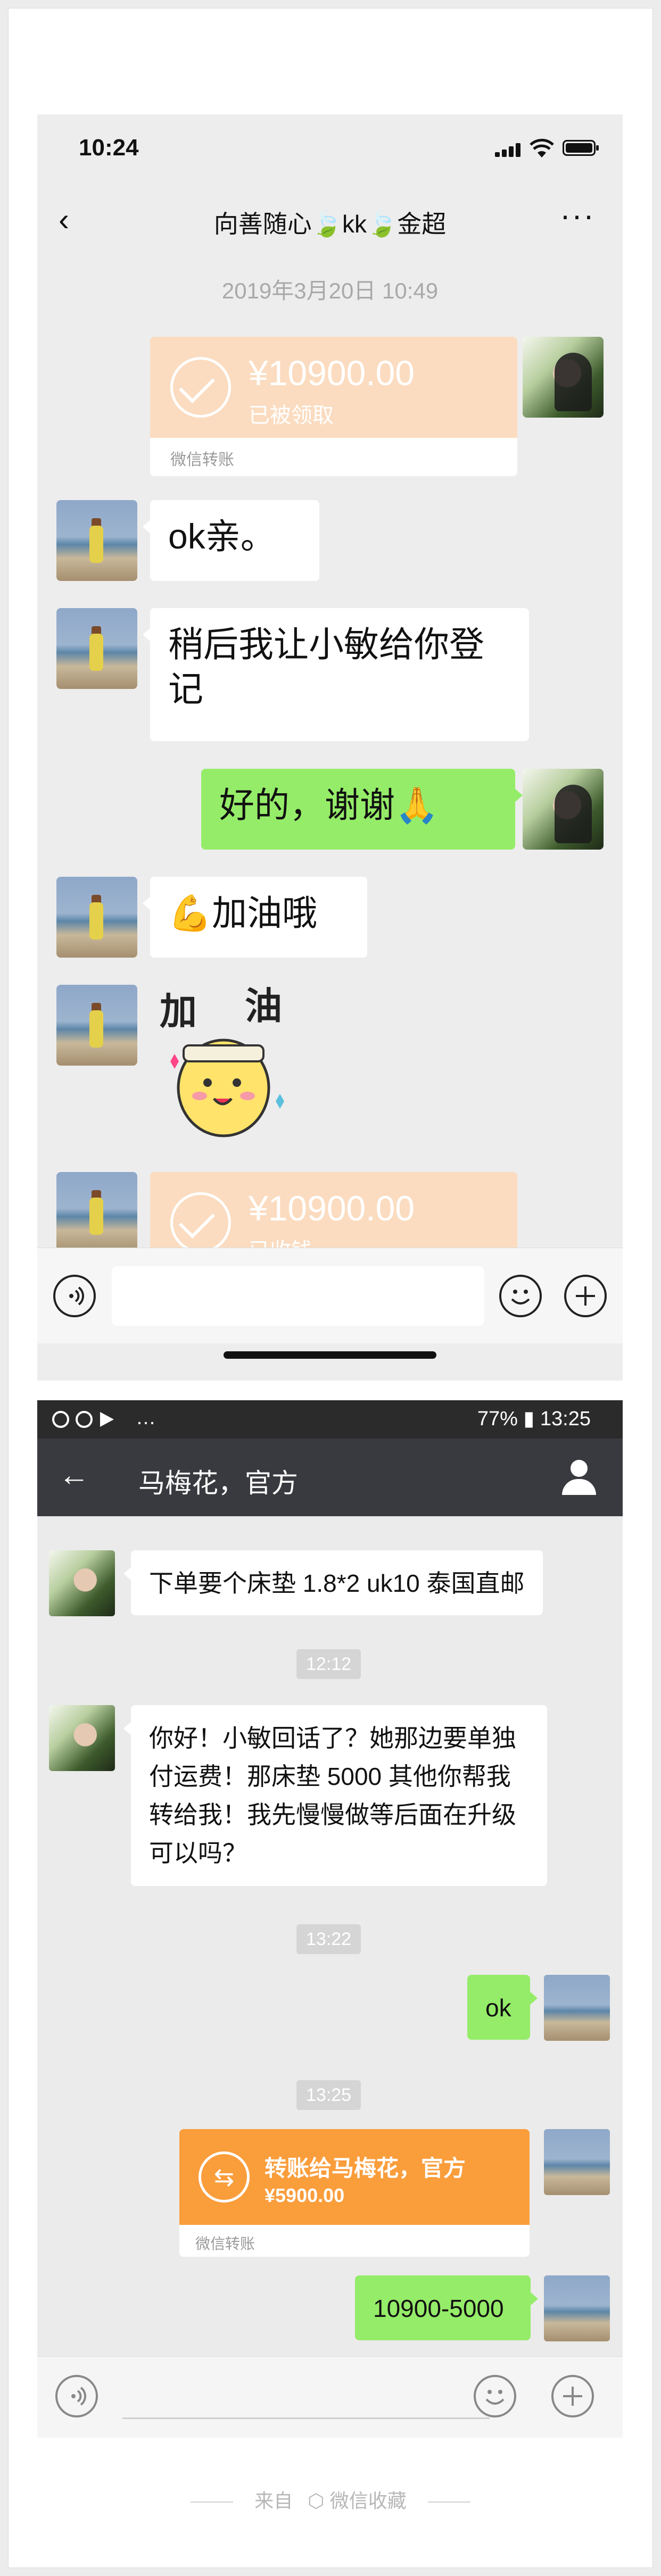 The image size is (661, 2576). What do you see at coordinates (255, 917) in the screenshot?
I see `message-bubble: 💪加油哦` at bounding box center [255, 917].